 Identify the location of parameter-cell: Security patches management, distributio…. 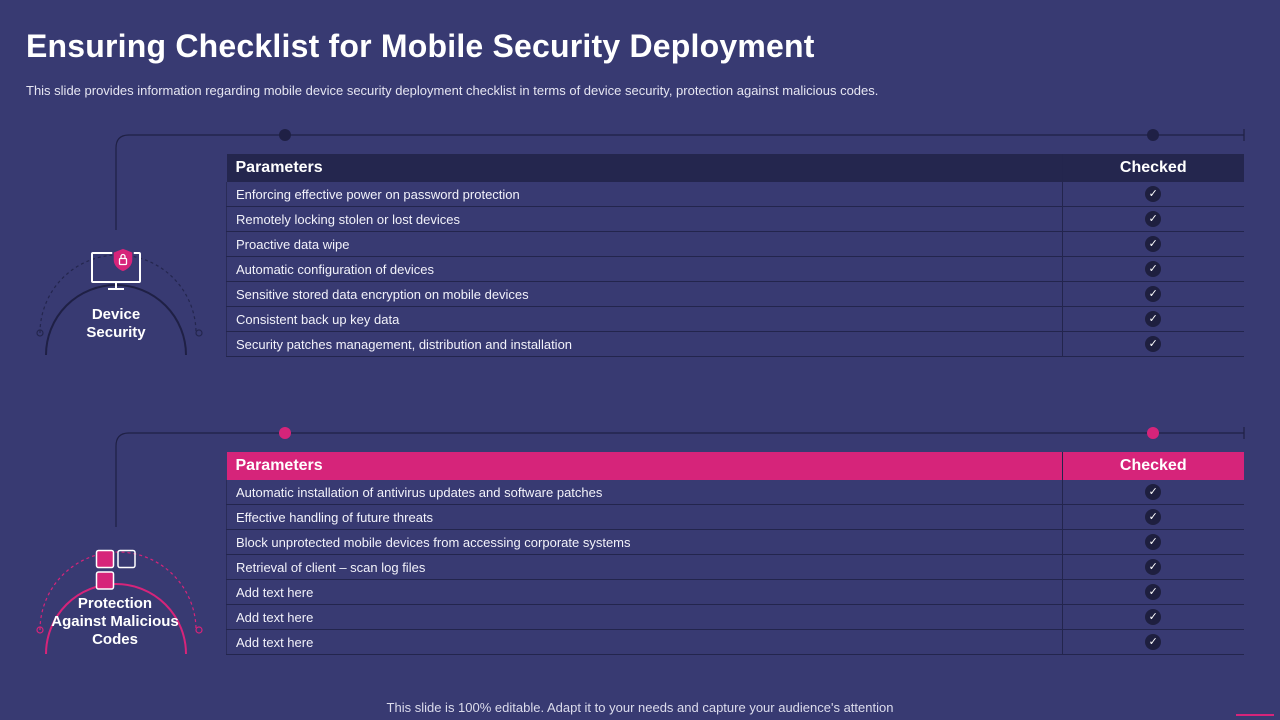
(644, 344).